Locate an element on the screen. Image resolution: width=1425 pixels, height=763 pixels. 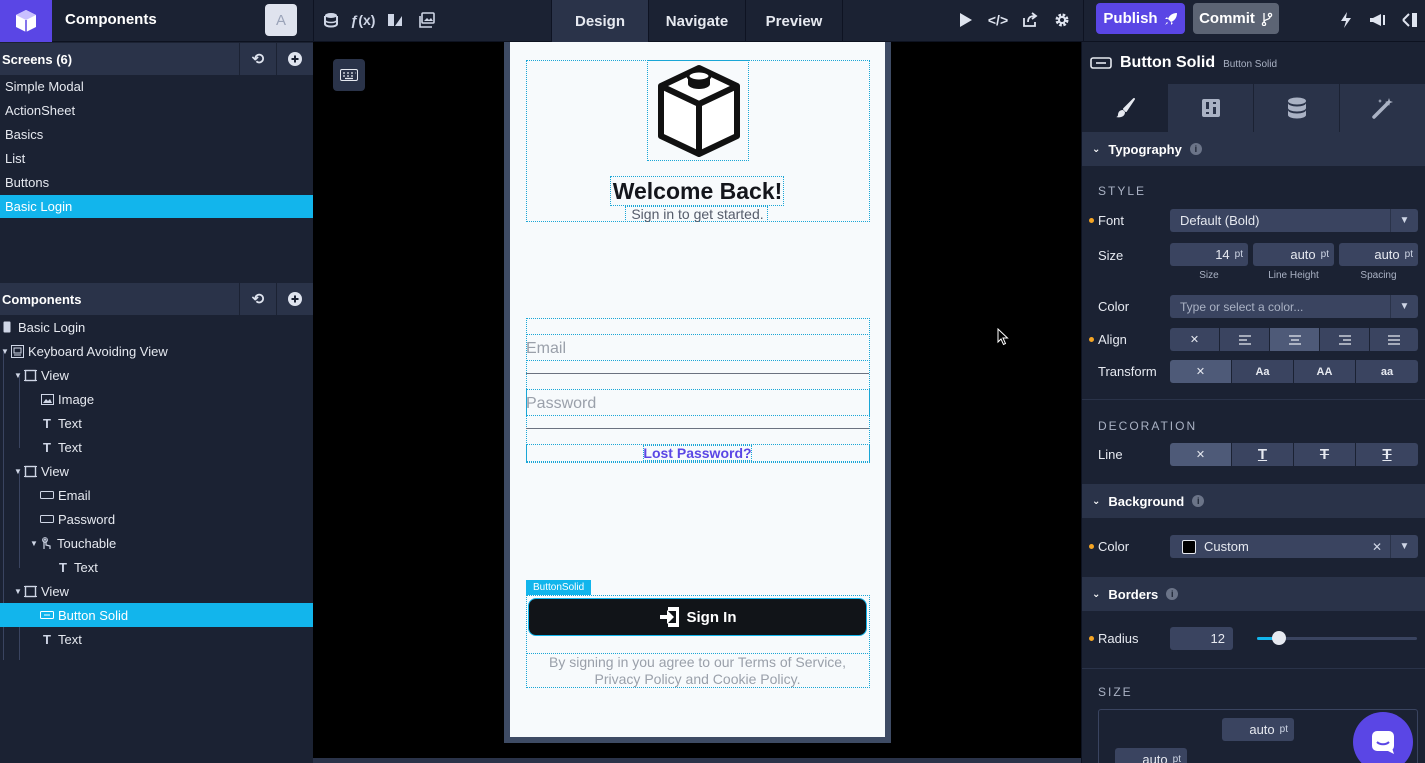
tab-data is located at coordinates (1297, 108).